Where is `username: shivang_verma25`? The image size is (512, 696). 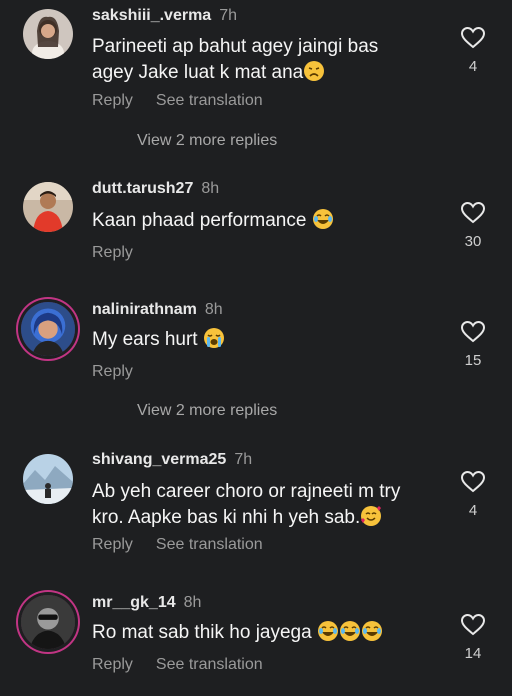 username: shivang_verma25 is located at coordinates (159, 459).